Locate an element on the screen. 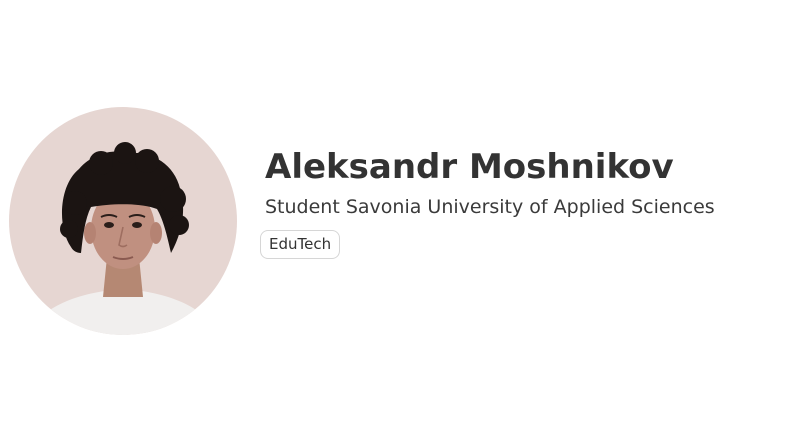  avatar is located at coordinates (123, 221).